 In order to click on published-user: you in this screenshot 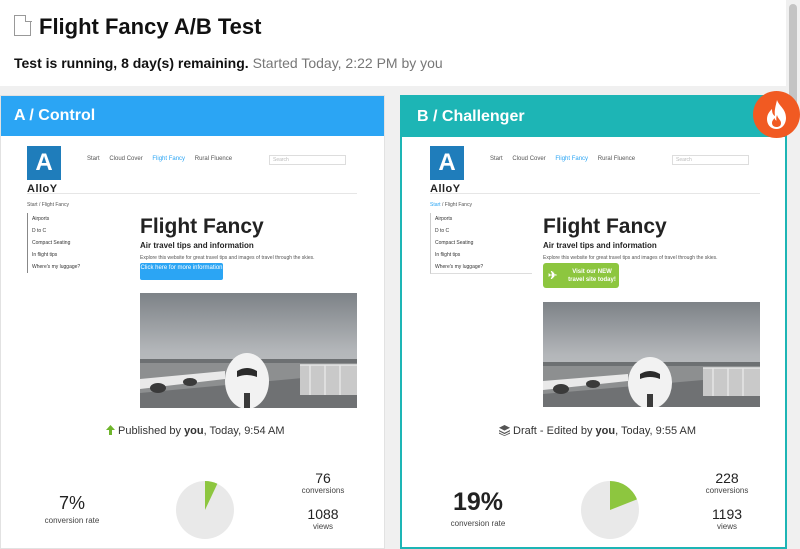, I will do `click(194, 431)`.